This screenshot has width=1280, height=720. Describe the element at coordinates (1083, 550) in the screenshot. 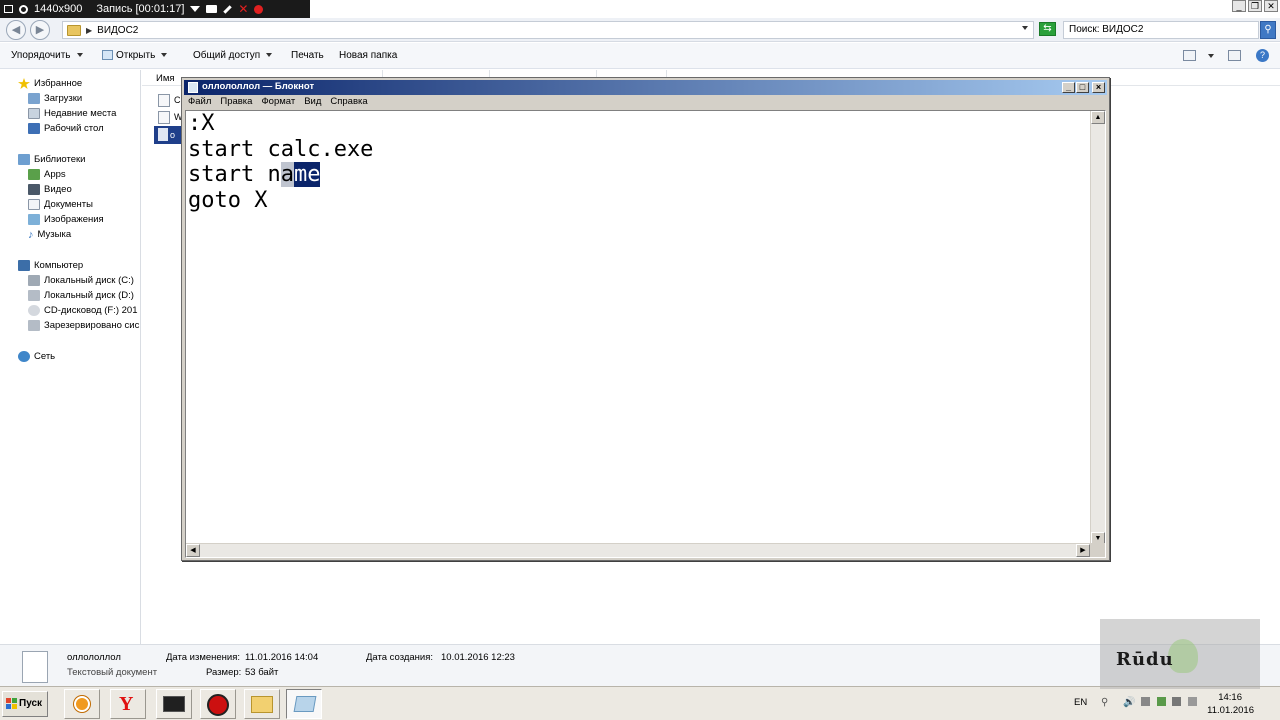

I see `scroll-right-arrow-icon: ▶` at that location.